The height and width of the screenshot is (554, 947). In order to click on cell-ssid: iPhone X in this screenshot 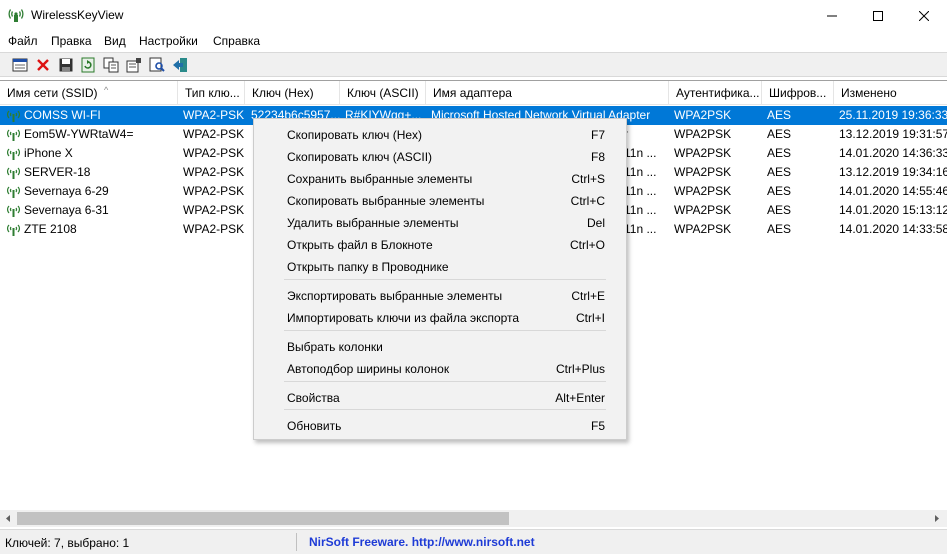, I will do `click(48, 153)`.